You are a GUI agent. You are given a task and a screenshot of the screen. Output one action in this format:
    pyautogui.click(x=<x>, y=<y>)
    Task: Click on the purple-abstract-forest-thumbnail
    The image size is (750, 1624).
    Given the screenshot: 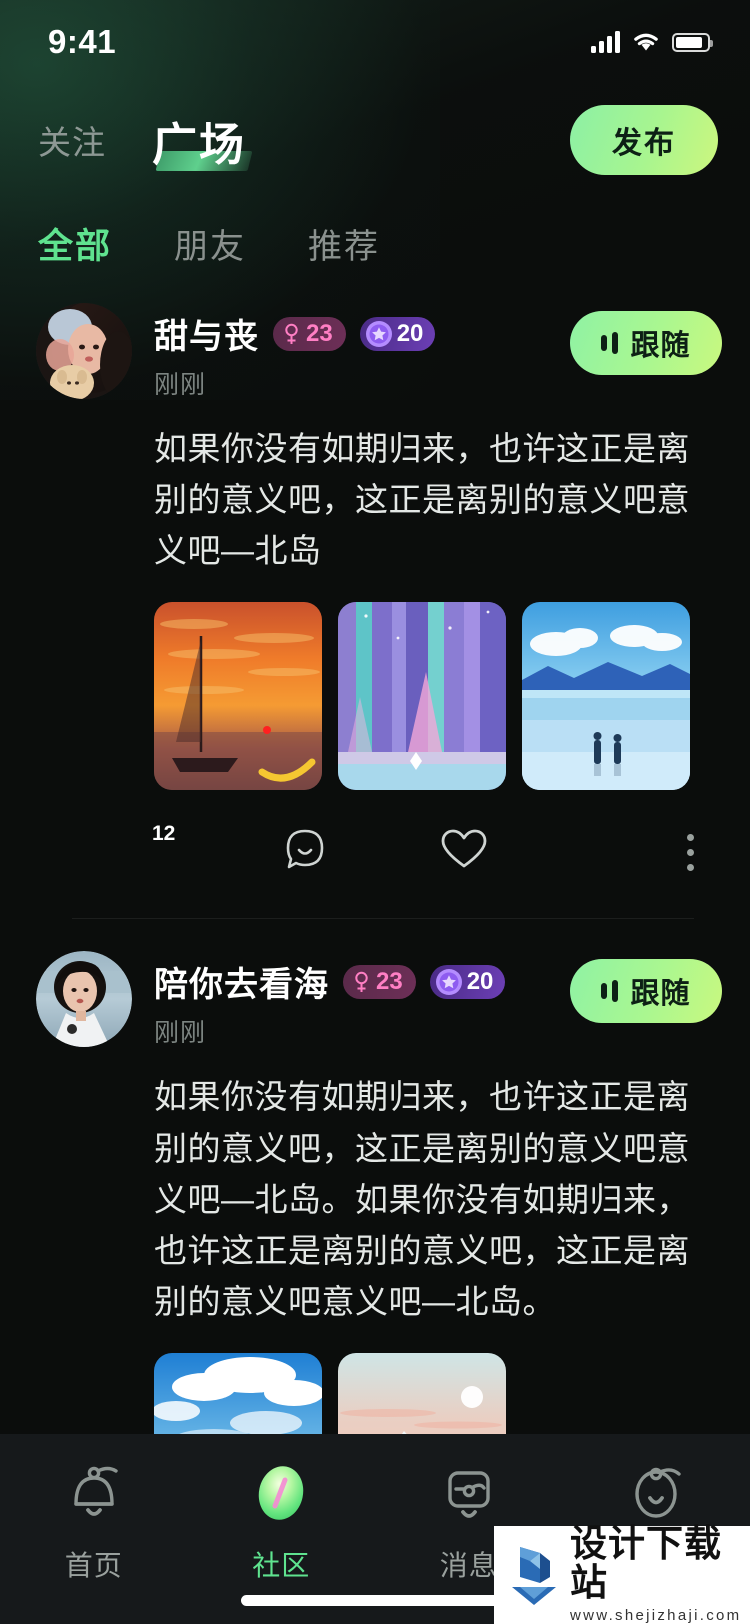 What is the action you would take?
    pyautogui.click(x=422, y=696)
    